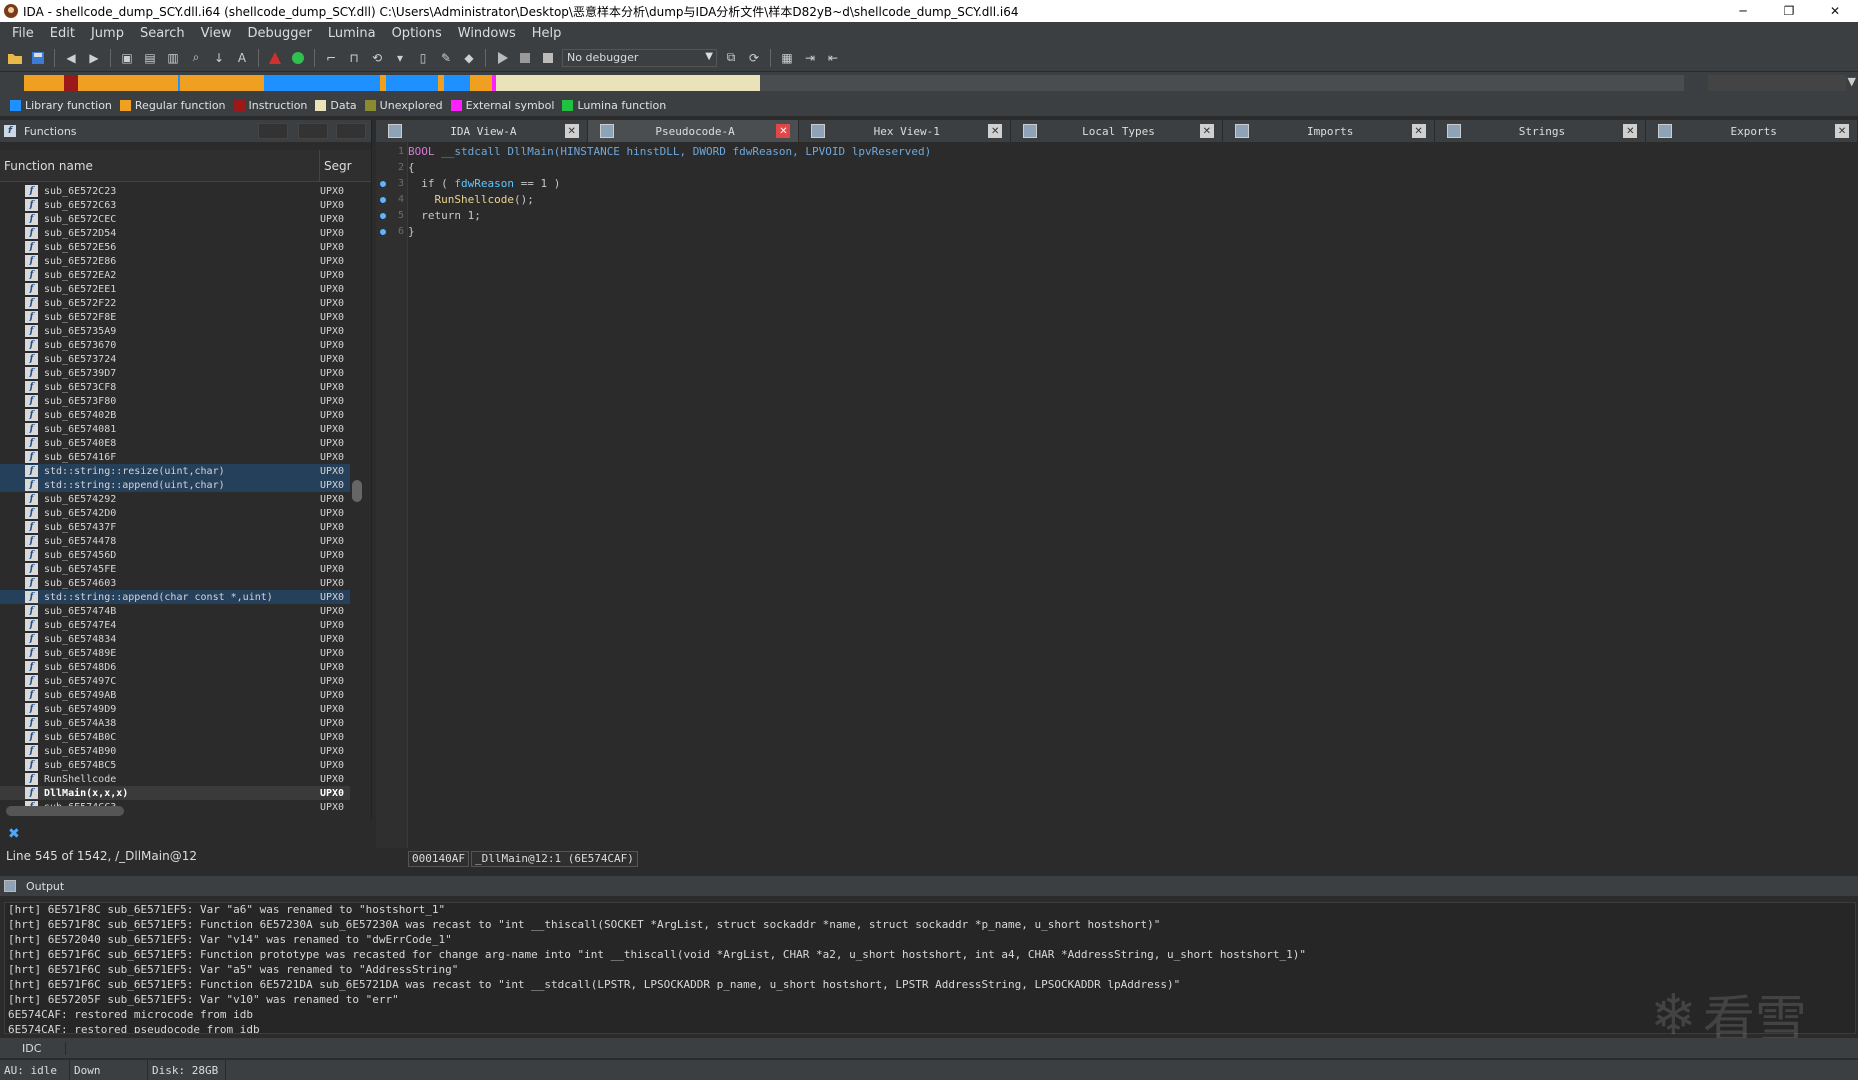 This screenshot has height=1080, width=1858. What do you see at coordinates (331, 58) in the screenshot?
I see `struct-icon: ⌐` at bounding box center [331, 58].